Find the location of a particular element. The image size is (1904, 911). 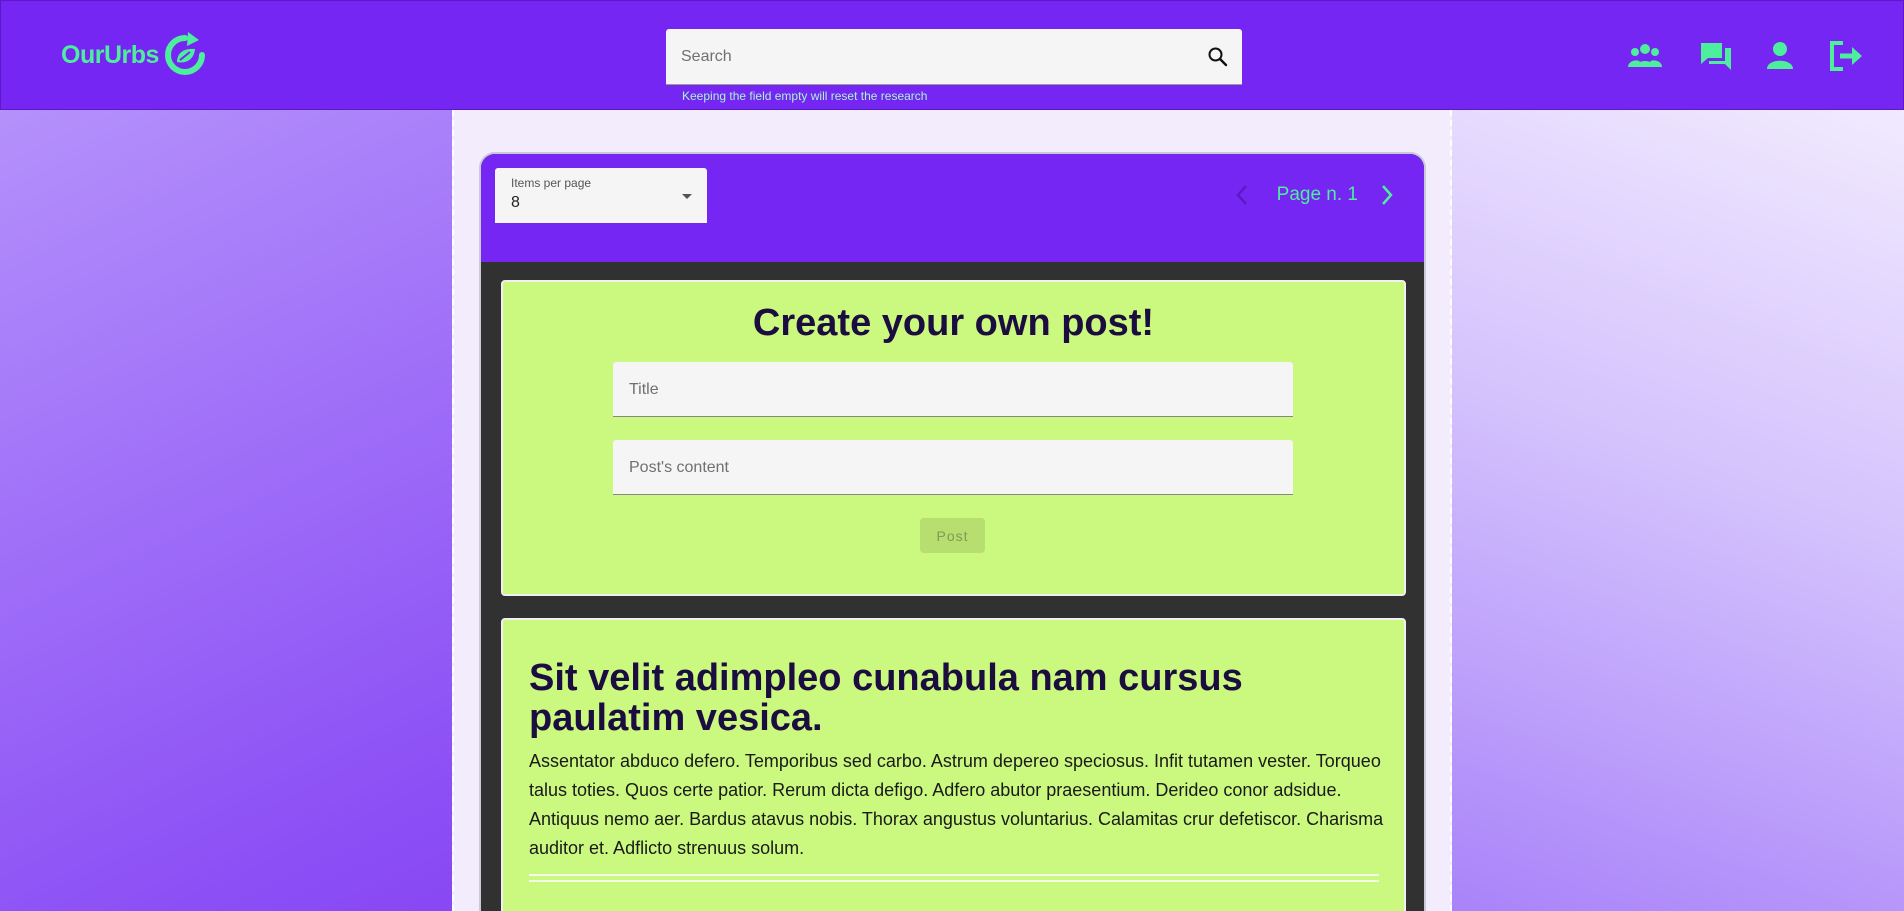

items-per-page-select: Items per page 8 is located at coordinates (601, 195).